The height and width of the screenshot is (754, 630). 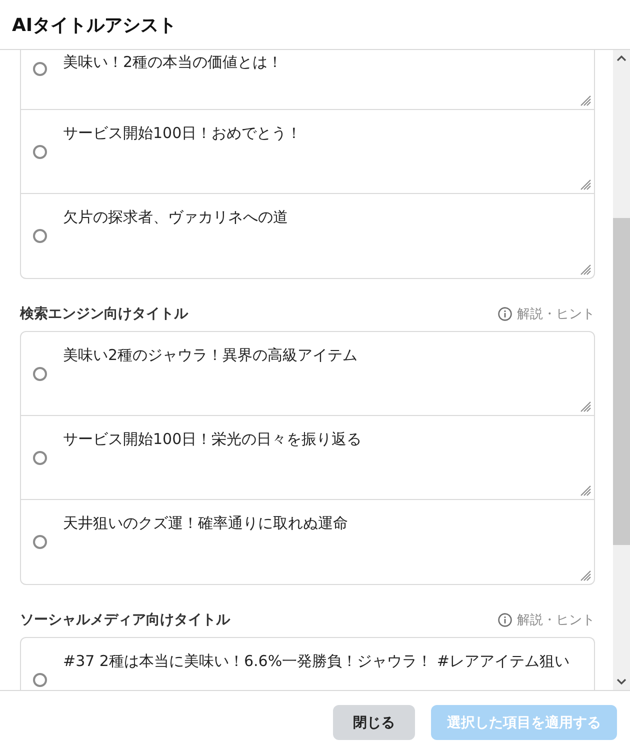 I want to click on section-heading: ソーシャルメディア向けタイトル, so click(x=125, y=620).